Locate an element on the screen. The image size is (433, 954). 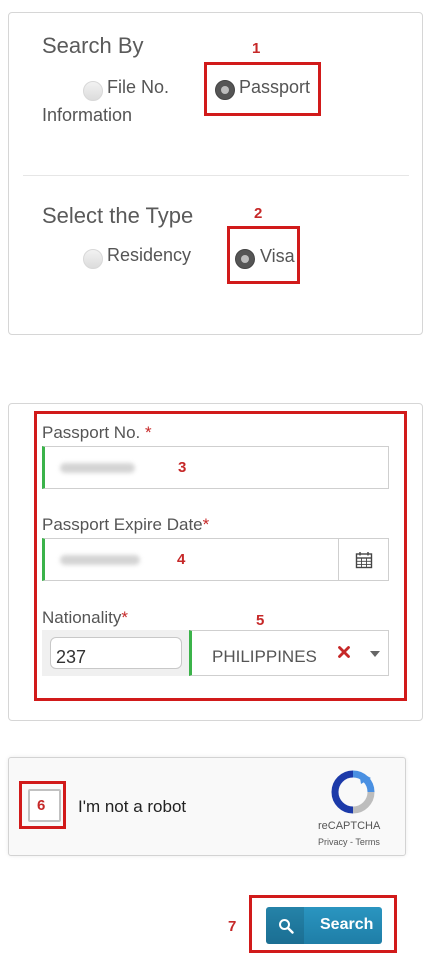
recaptcha-links: Privacy - Terms is located at coordinates (349, 842).